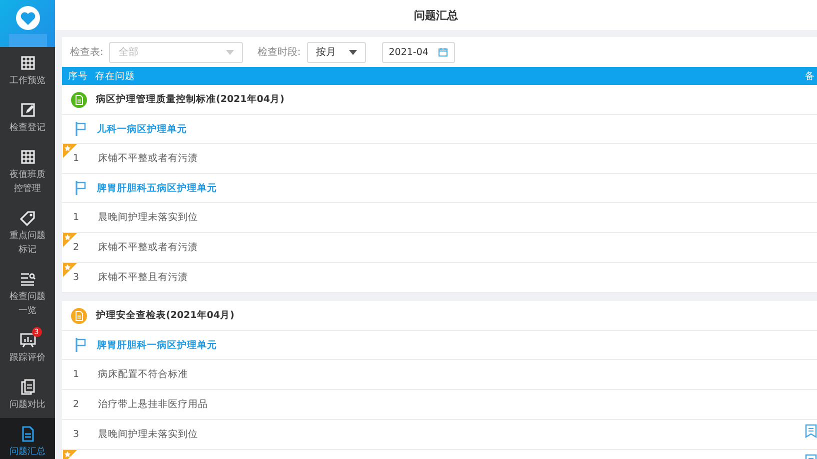 This screenshot has height=459, width=817. I want to click on heart-logo-icon, so click(28, 18).